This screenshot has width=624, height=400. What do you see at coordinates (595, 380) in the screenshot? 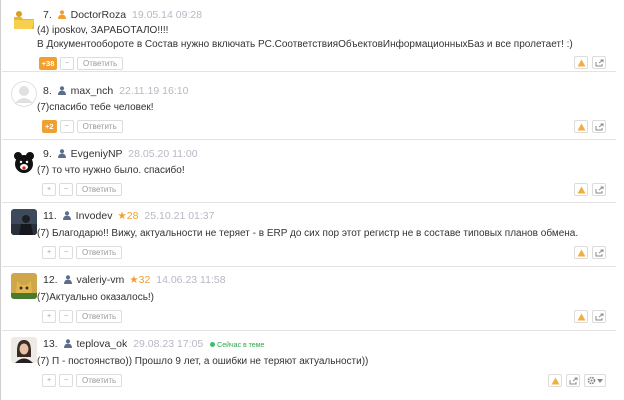
I see `settings-dropdown-button` at bounding box center [595, 380].